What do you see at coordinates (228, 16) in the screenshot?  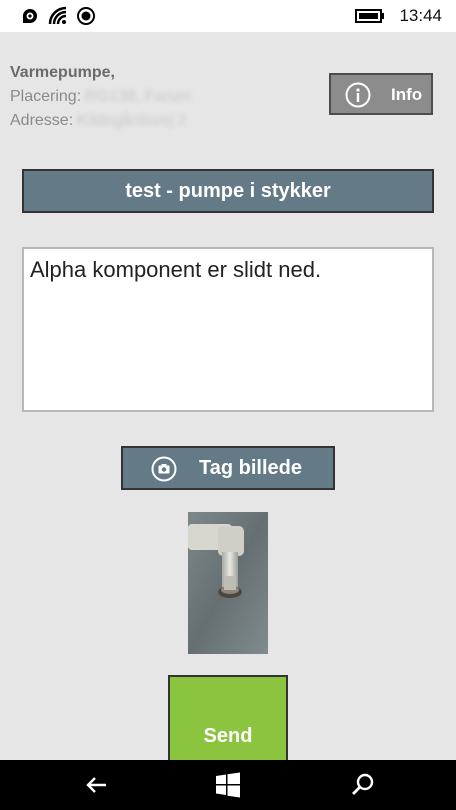 I see `status-bar: 13:44` at bounding box center [228, 16].